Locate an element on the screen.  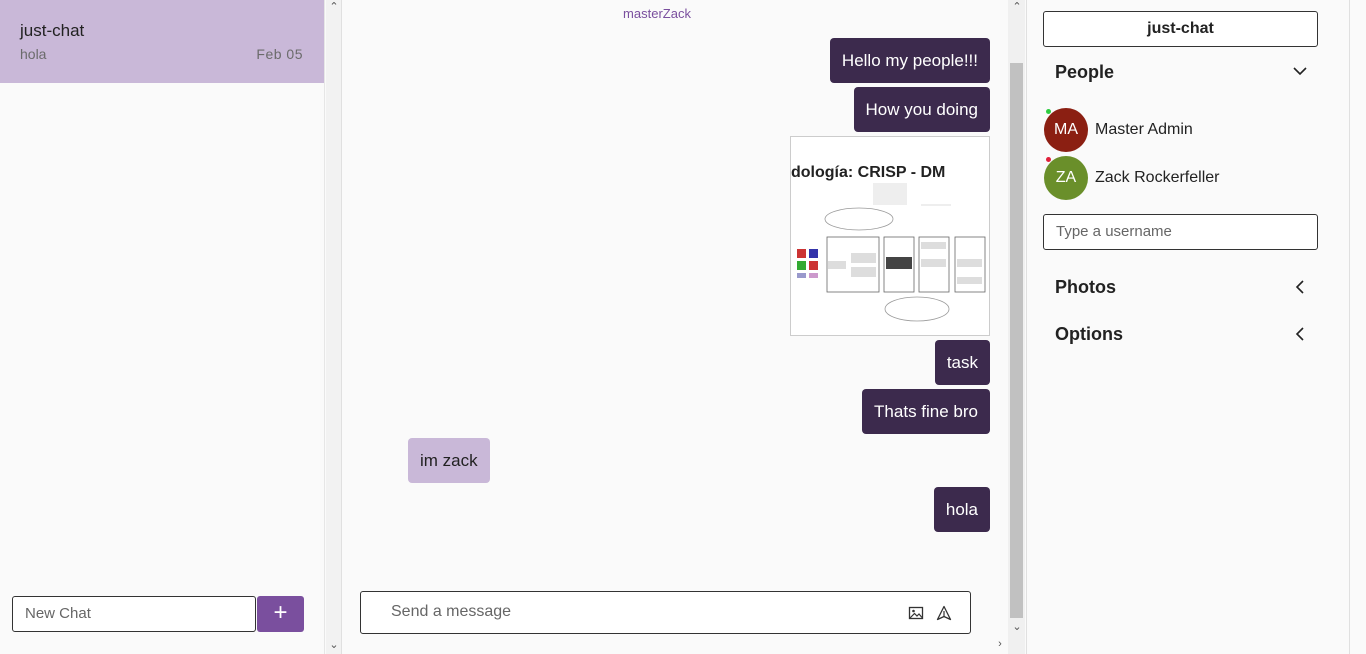
conversation-scrollbar: ⌃ ⌄ is located at coordinates (1016, 327).